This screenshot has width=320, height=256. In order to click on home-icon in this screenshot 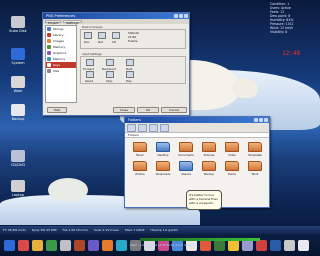, I will do `click(164, 128)`.